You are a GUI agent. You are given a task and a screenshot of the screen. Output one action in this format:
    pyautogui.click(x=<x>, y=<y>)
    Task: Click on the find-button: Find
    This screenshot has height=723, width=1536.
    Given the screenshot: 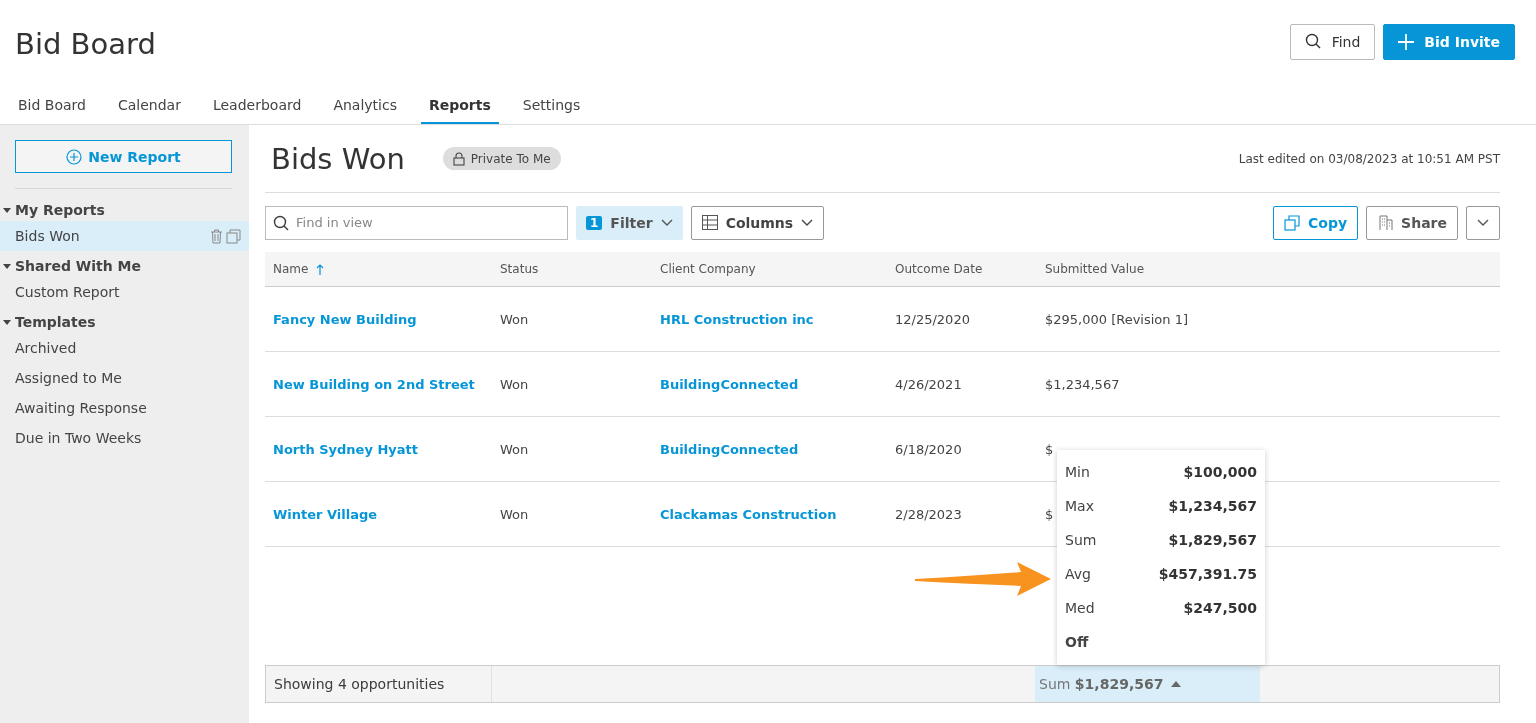 What is the action you would take?
    pyautogui.click(x=1332, y=41)
    